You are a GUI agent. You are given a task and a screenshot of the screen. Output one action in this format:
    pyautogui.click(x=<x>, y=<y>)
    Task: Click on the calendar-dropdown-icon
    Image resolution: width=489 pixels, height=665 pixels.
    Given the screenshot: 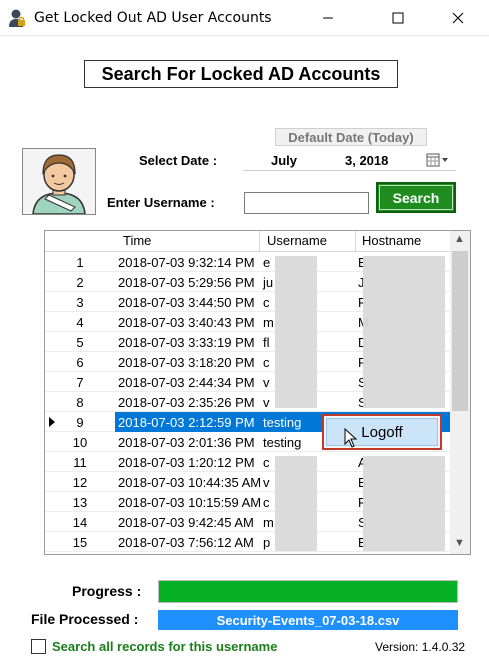 What is the action you would take?
    pyautogui.click(x=438, y=160)
    